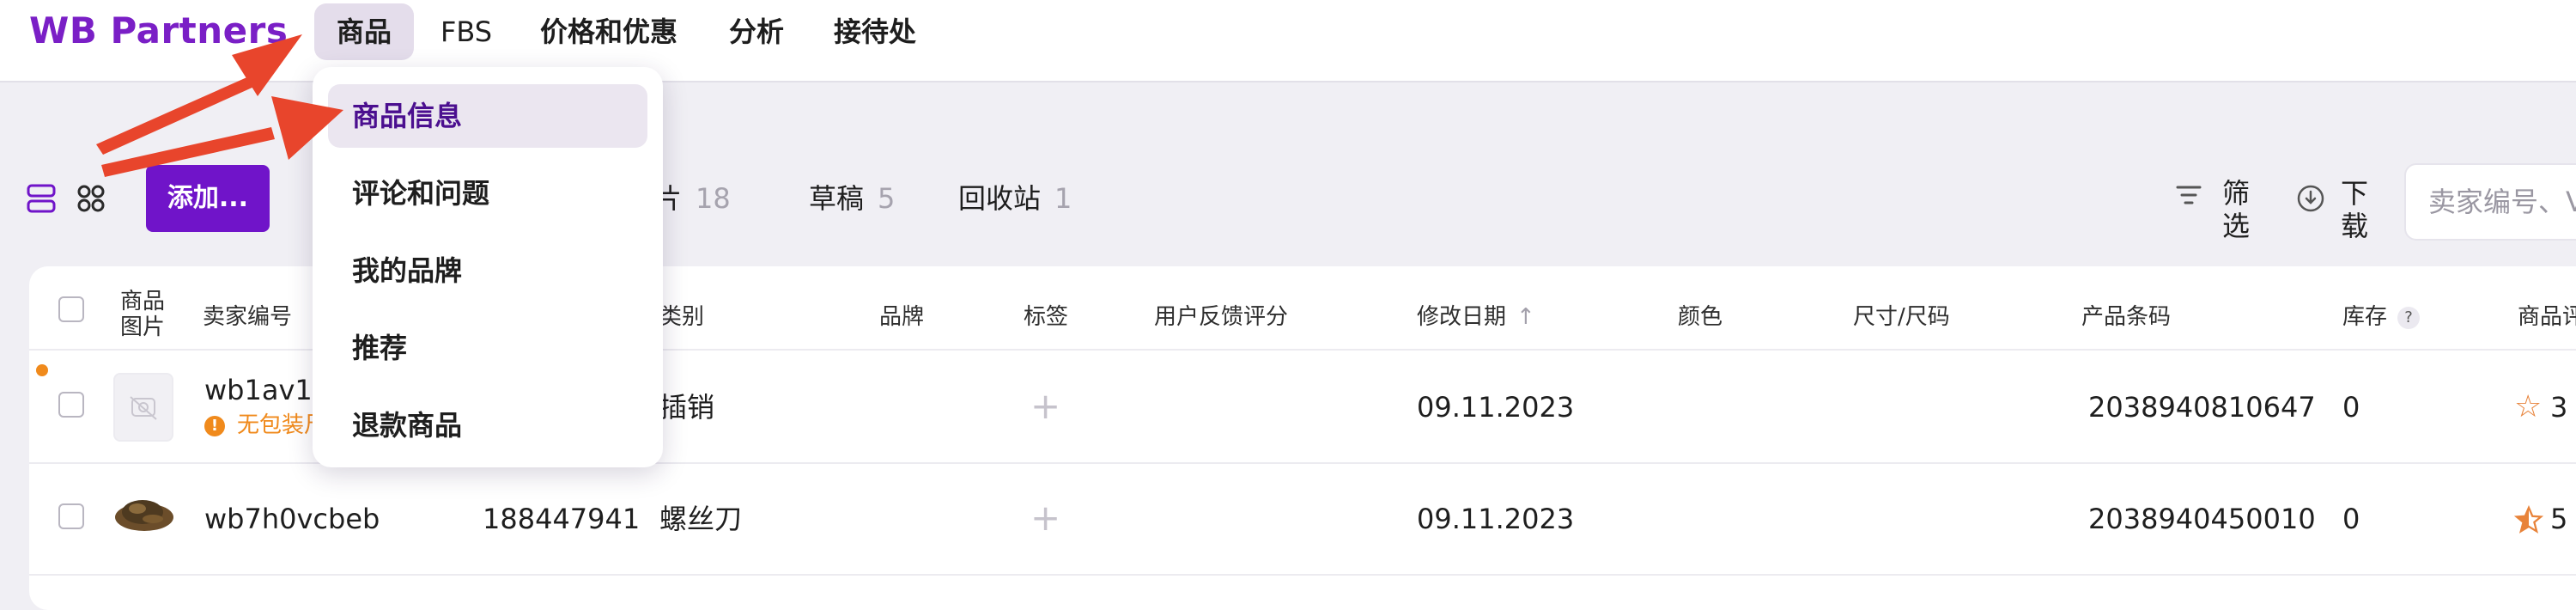 Image resolution: width=2576 pixels, height=610 pixels. I want to click on header-feedback-rating: 用户反馈评分, so click(1221, 317).